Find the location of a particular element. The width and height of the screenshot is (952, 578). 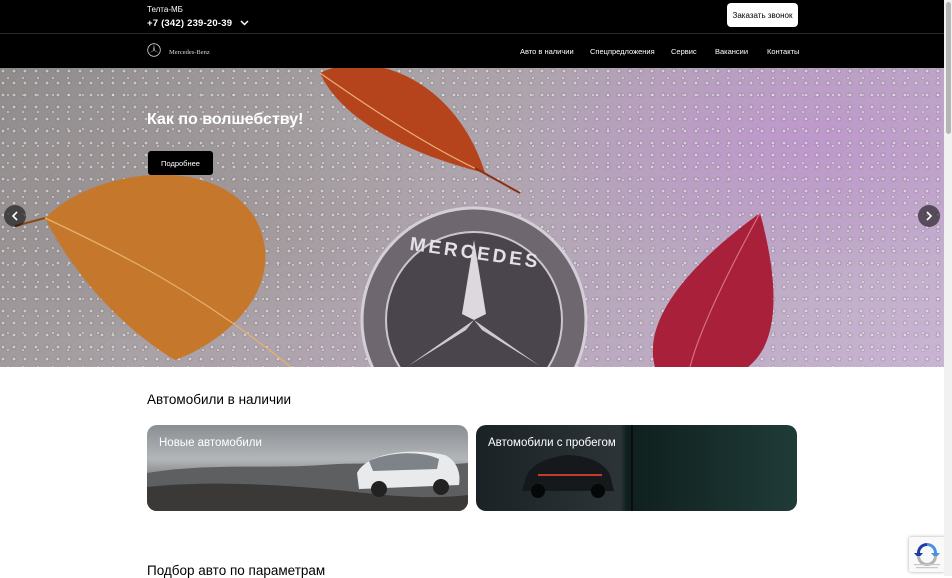

carousel-next-button is located at coordinates (929, 216).